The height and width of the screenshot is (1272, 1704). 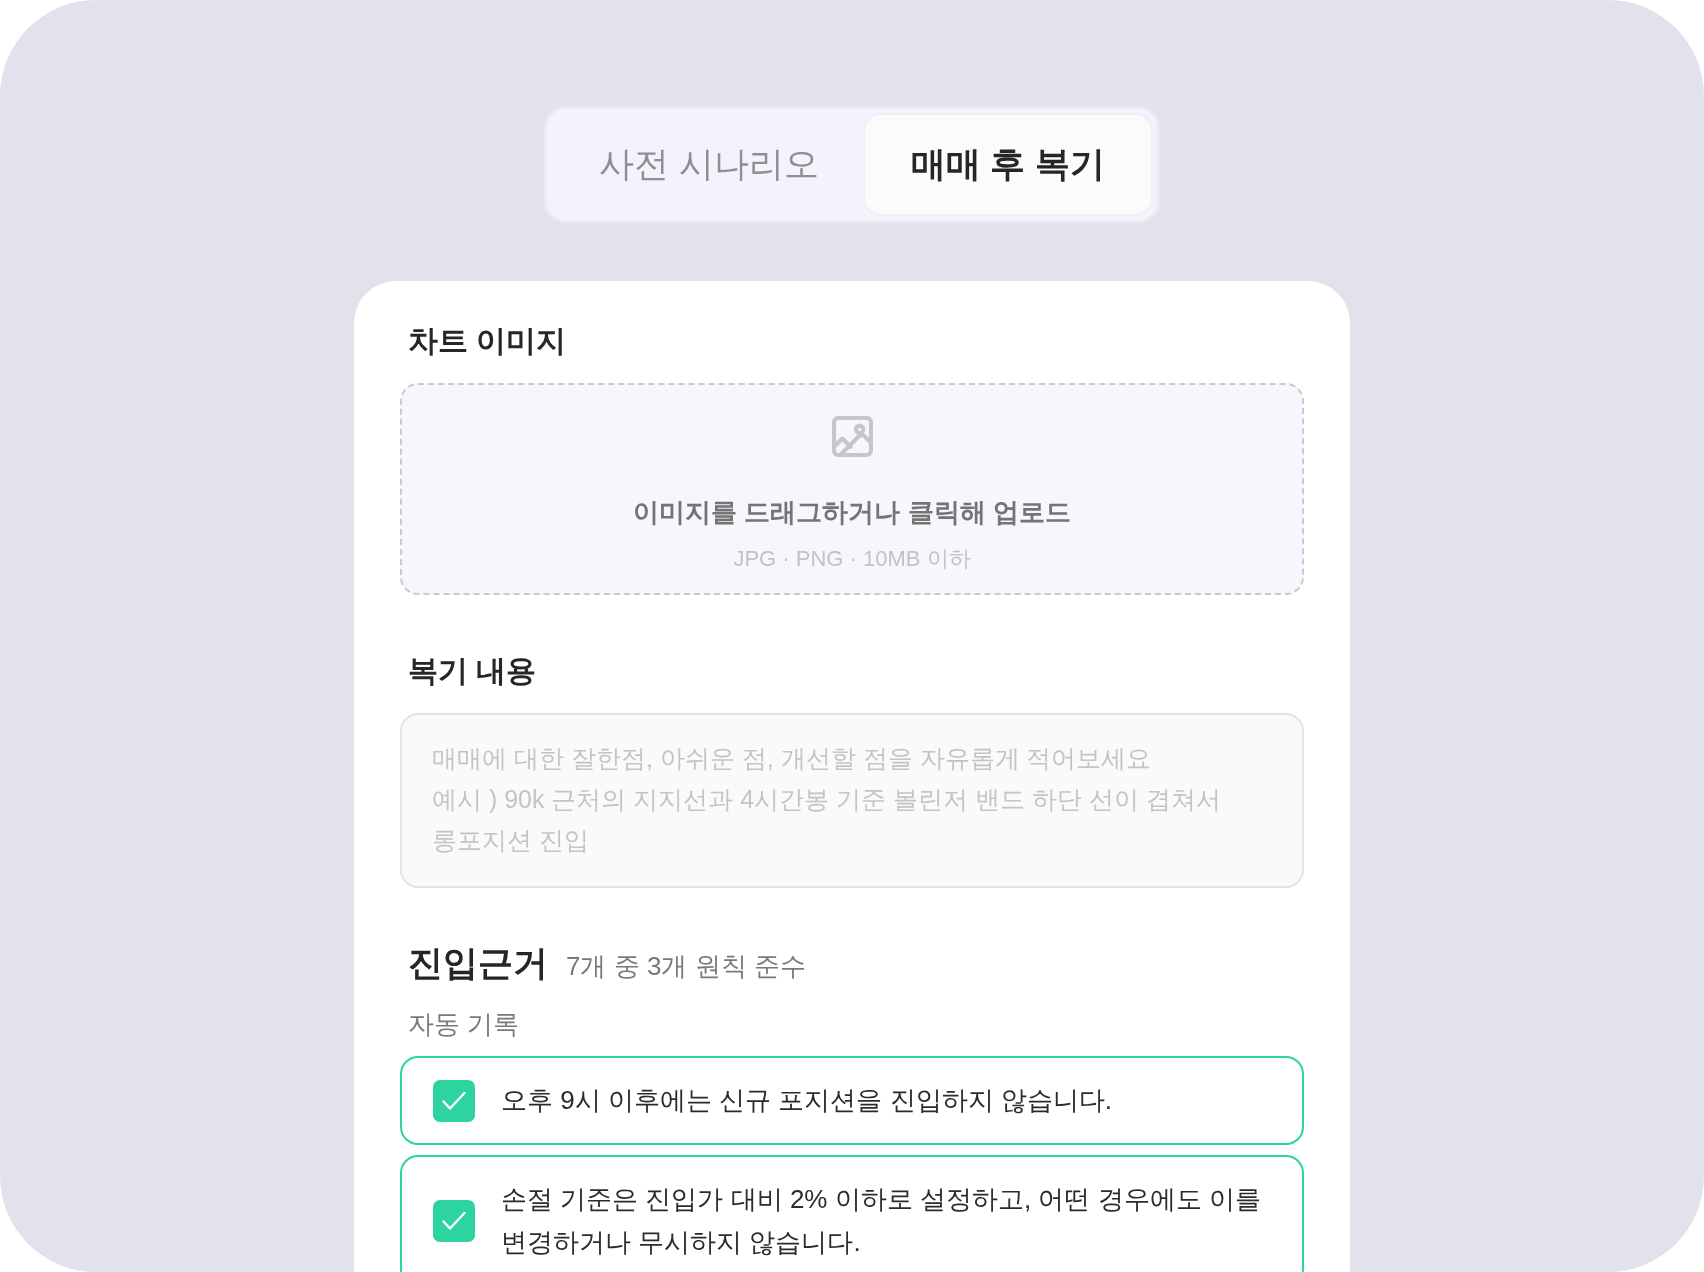 I want to click on section-title: 복기 내용, so click(x=472, y=671).